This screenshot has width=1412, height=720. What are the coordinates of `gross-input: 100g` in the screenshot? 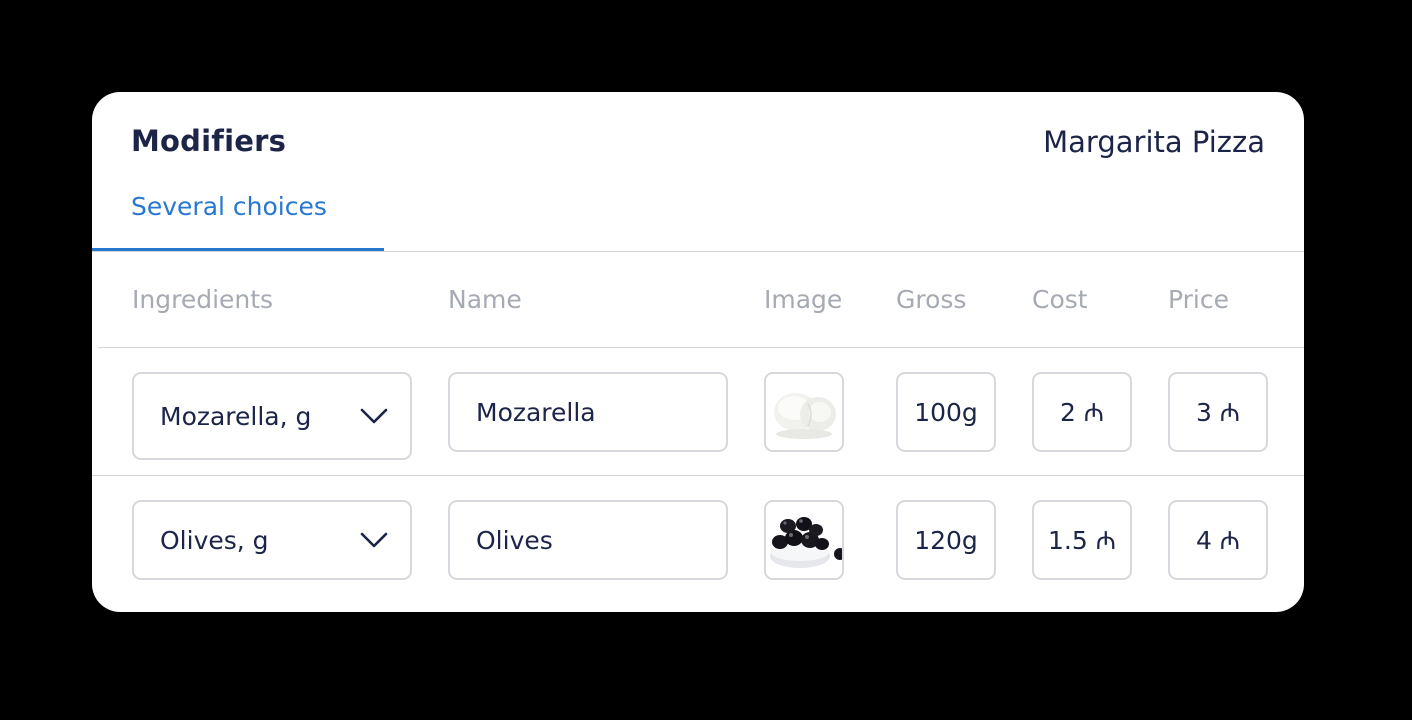 It's located at (946, 412).